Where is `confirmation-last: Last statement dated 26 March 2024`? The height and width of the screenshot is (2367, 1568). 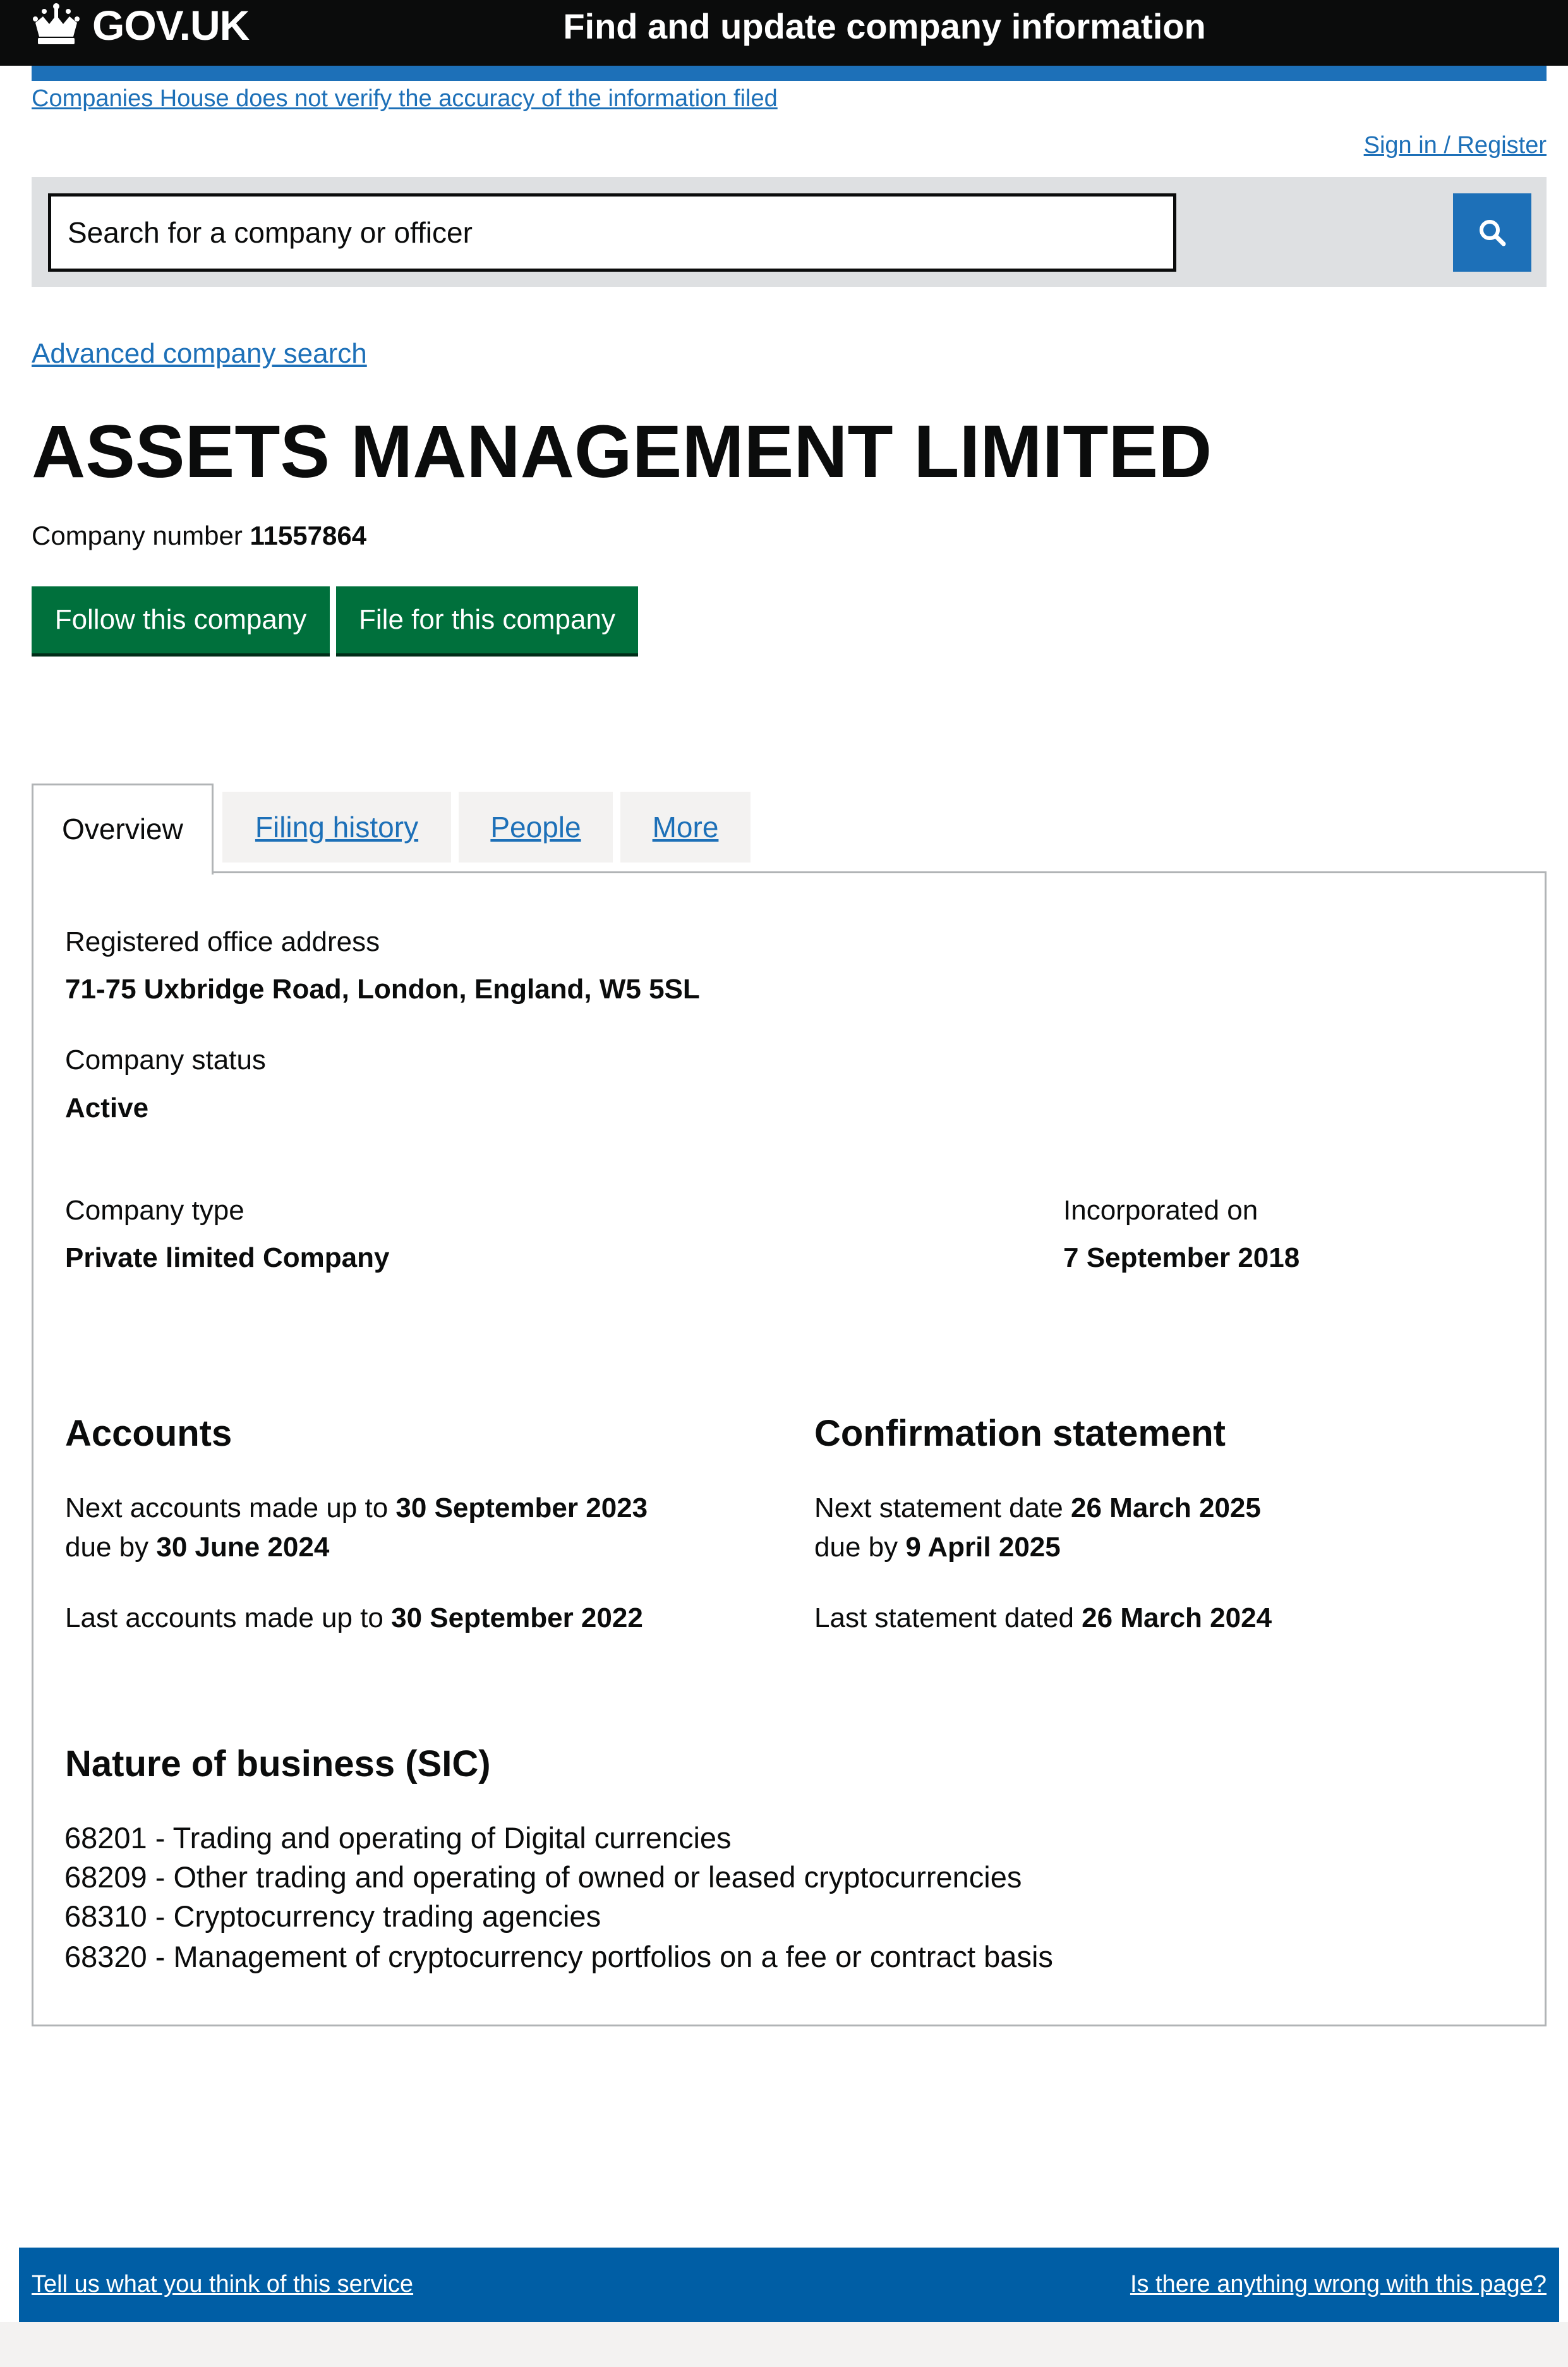 confirmation-last: Last statement dated 26 March 2024 is located at coordinates (1043, 1618).